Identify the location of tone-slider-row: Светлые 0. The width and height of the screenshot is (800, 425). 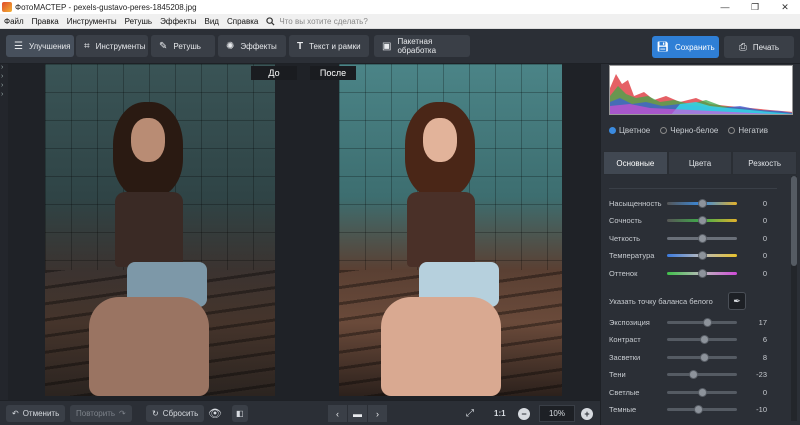
(698, 392).